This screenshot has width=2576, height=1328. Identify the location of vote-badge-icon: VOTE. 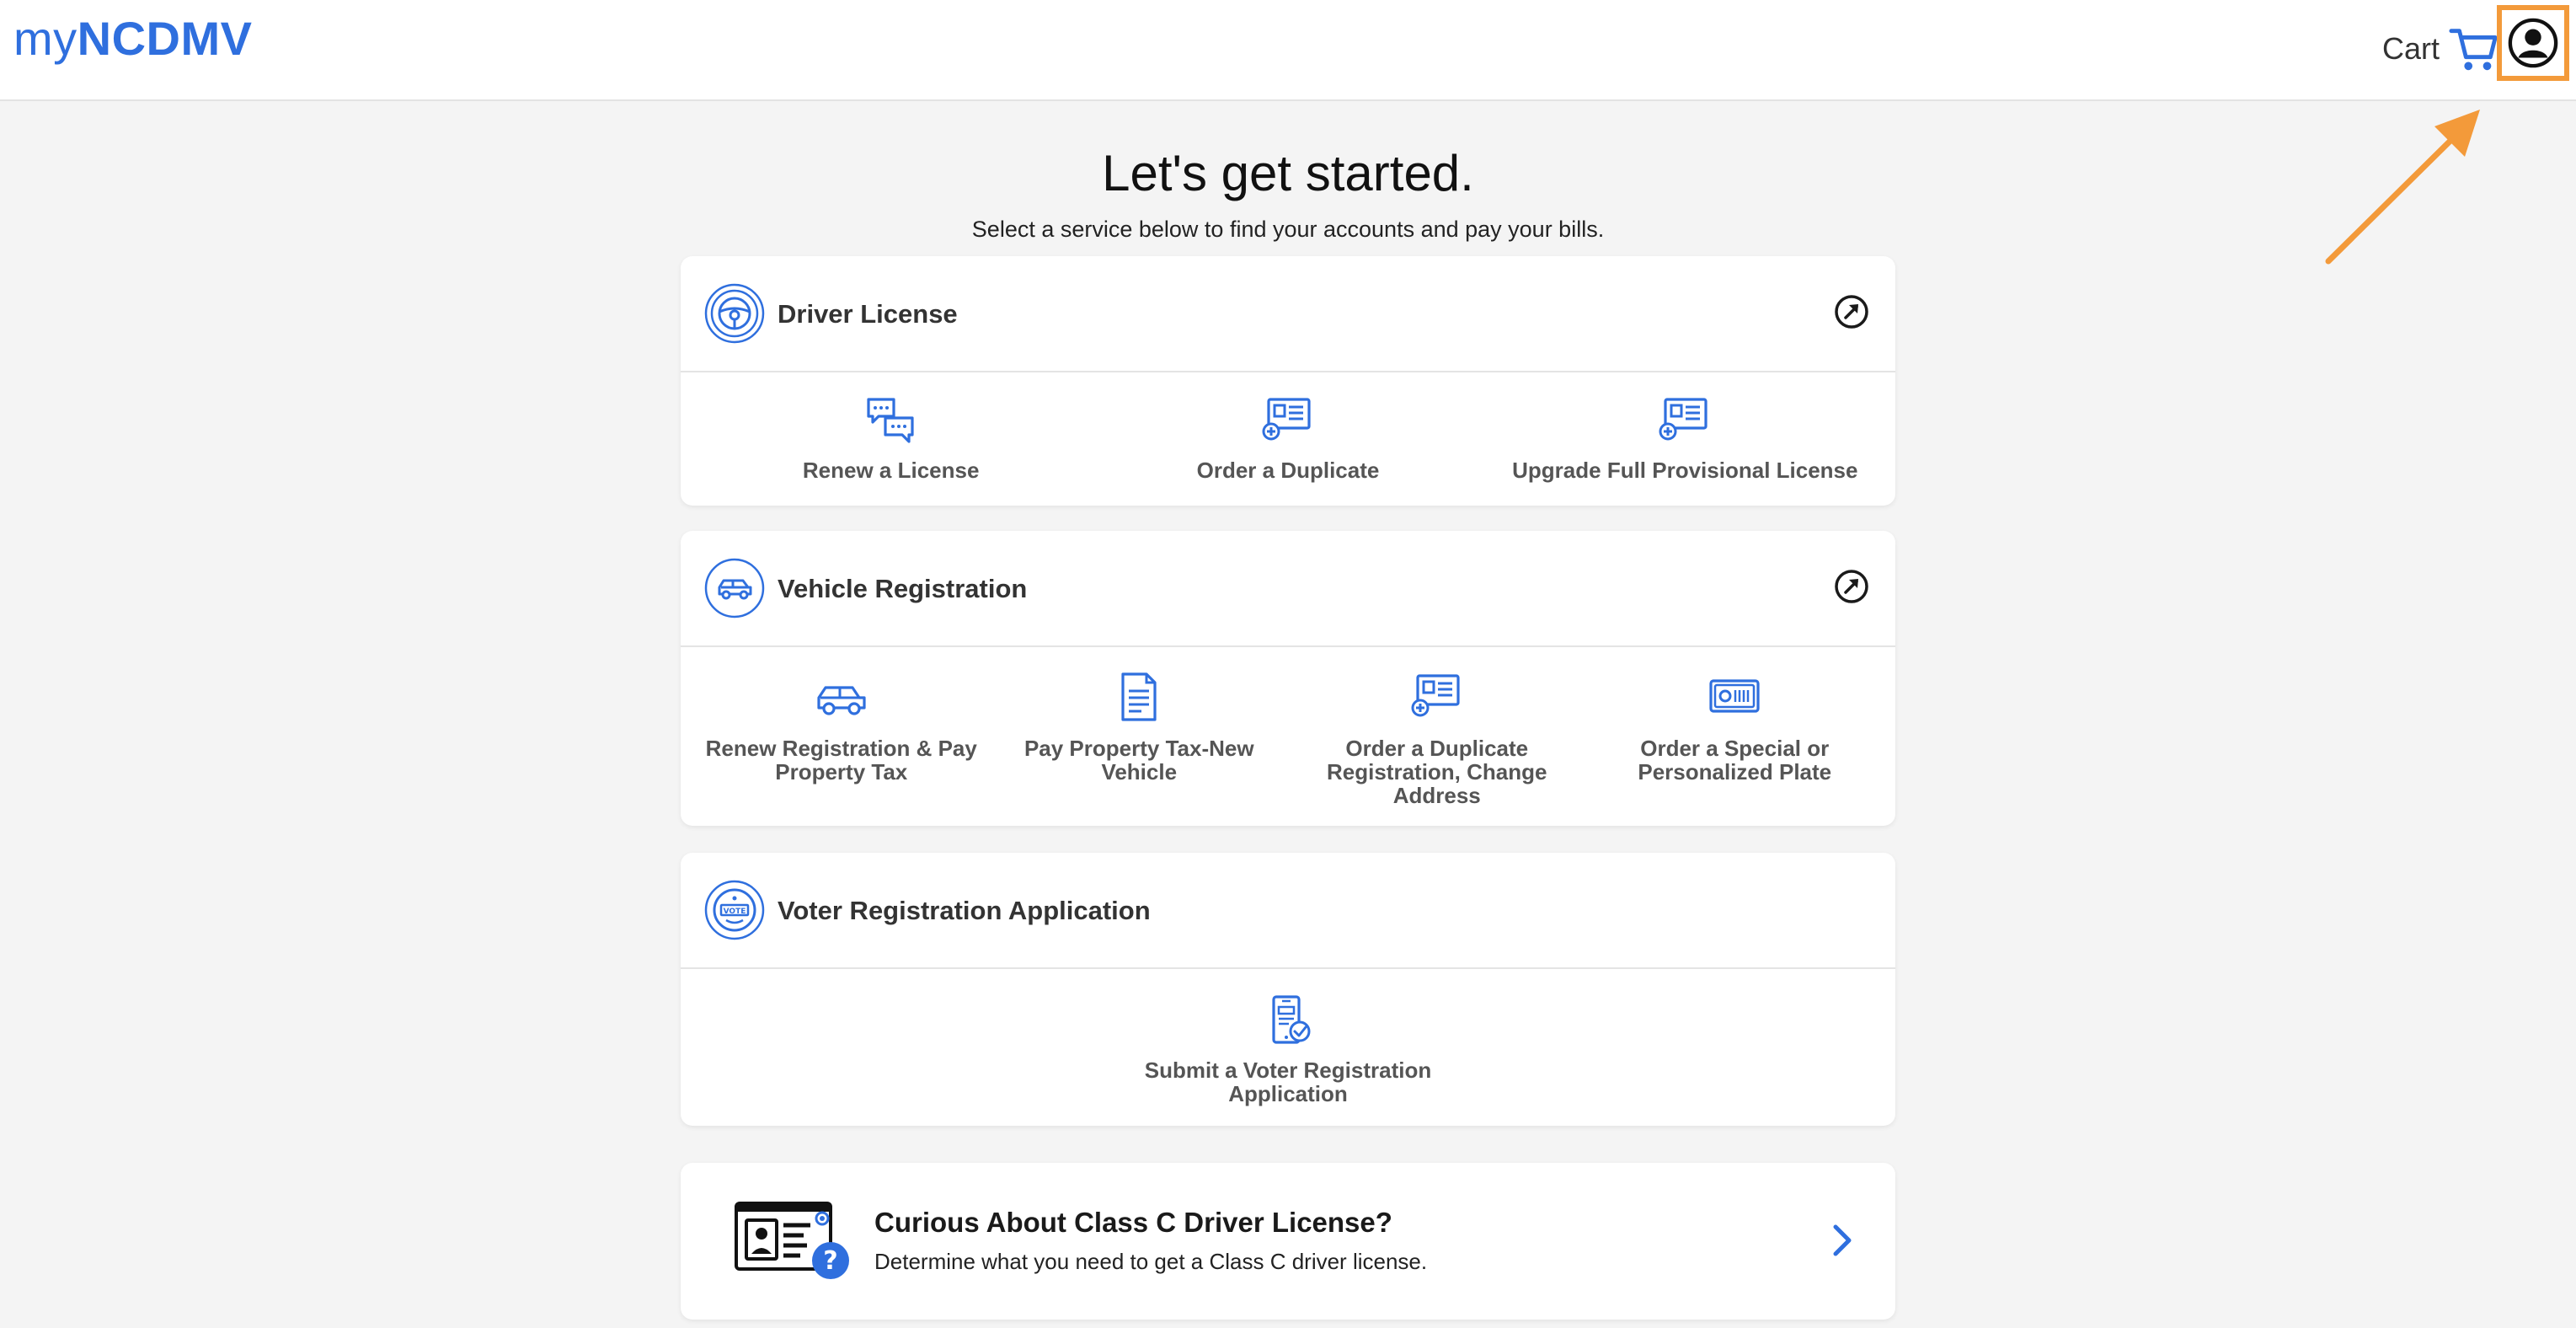
(734, 910).